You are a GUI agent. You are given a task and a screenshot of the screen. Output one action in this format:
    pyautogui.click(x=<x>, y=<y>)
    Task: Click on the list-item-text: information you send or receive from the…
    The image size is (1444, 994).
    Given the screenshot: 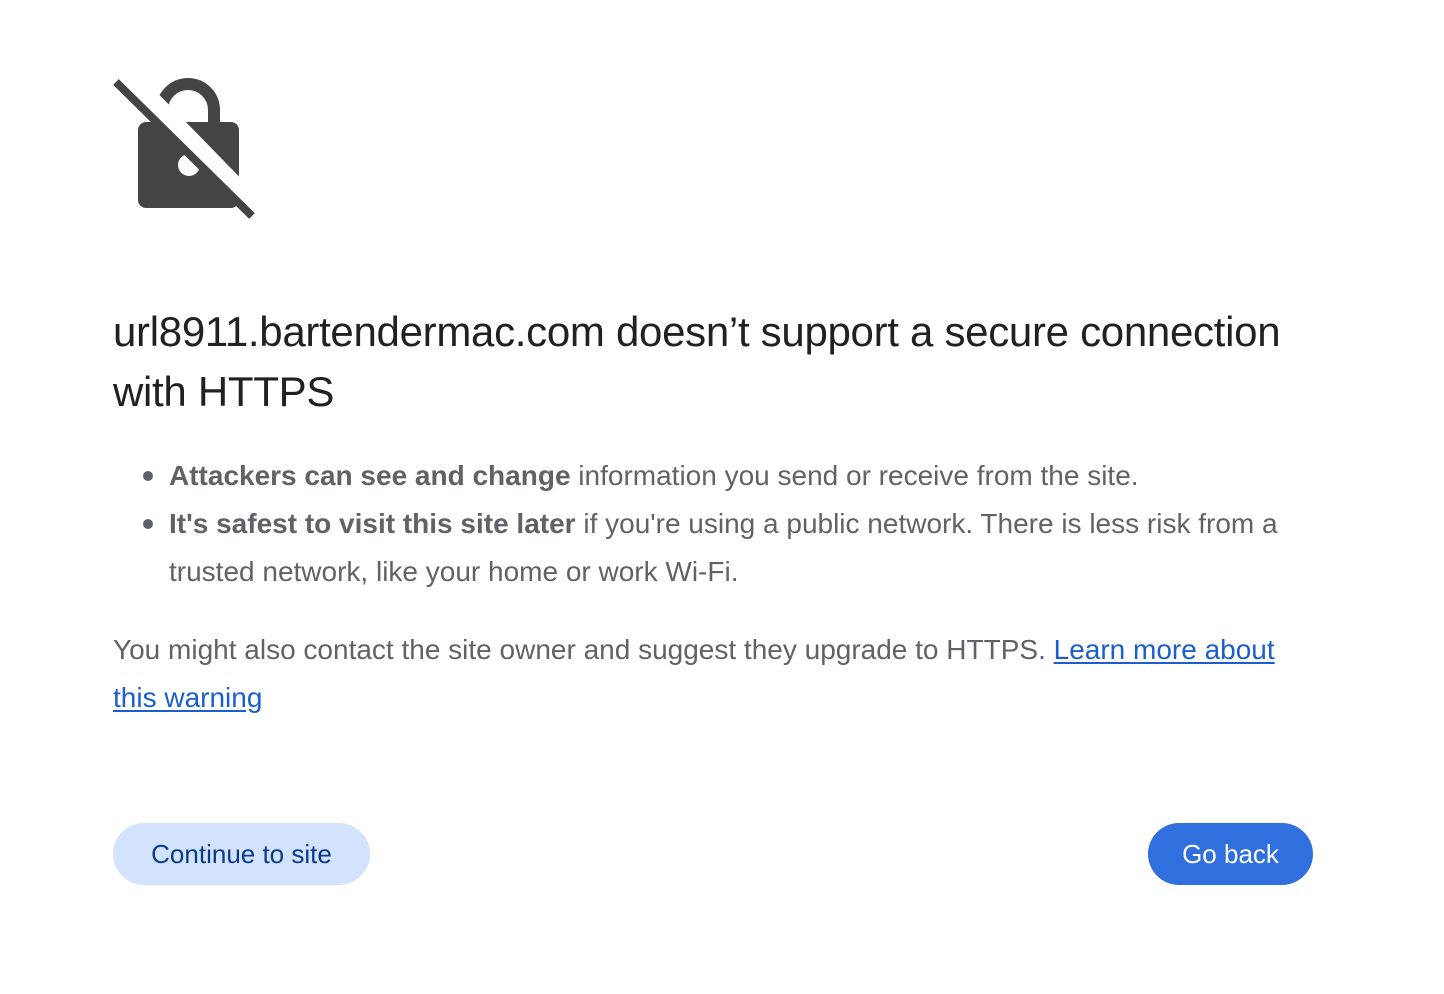 What is the action you would take?
    pyautogui.click(x=854, y=475)
    